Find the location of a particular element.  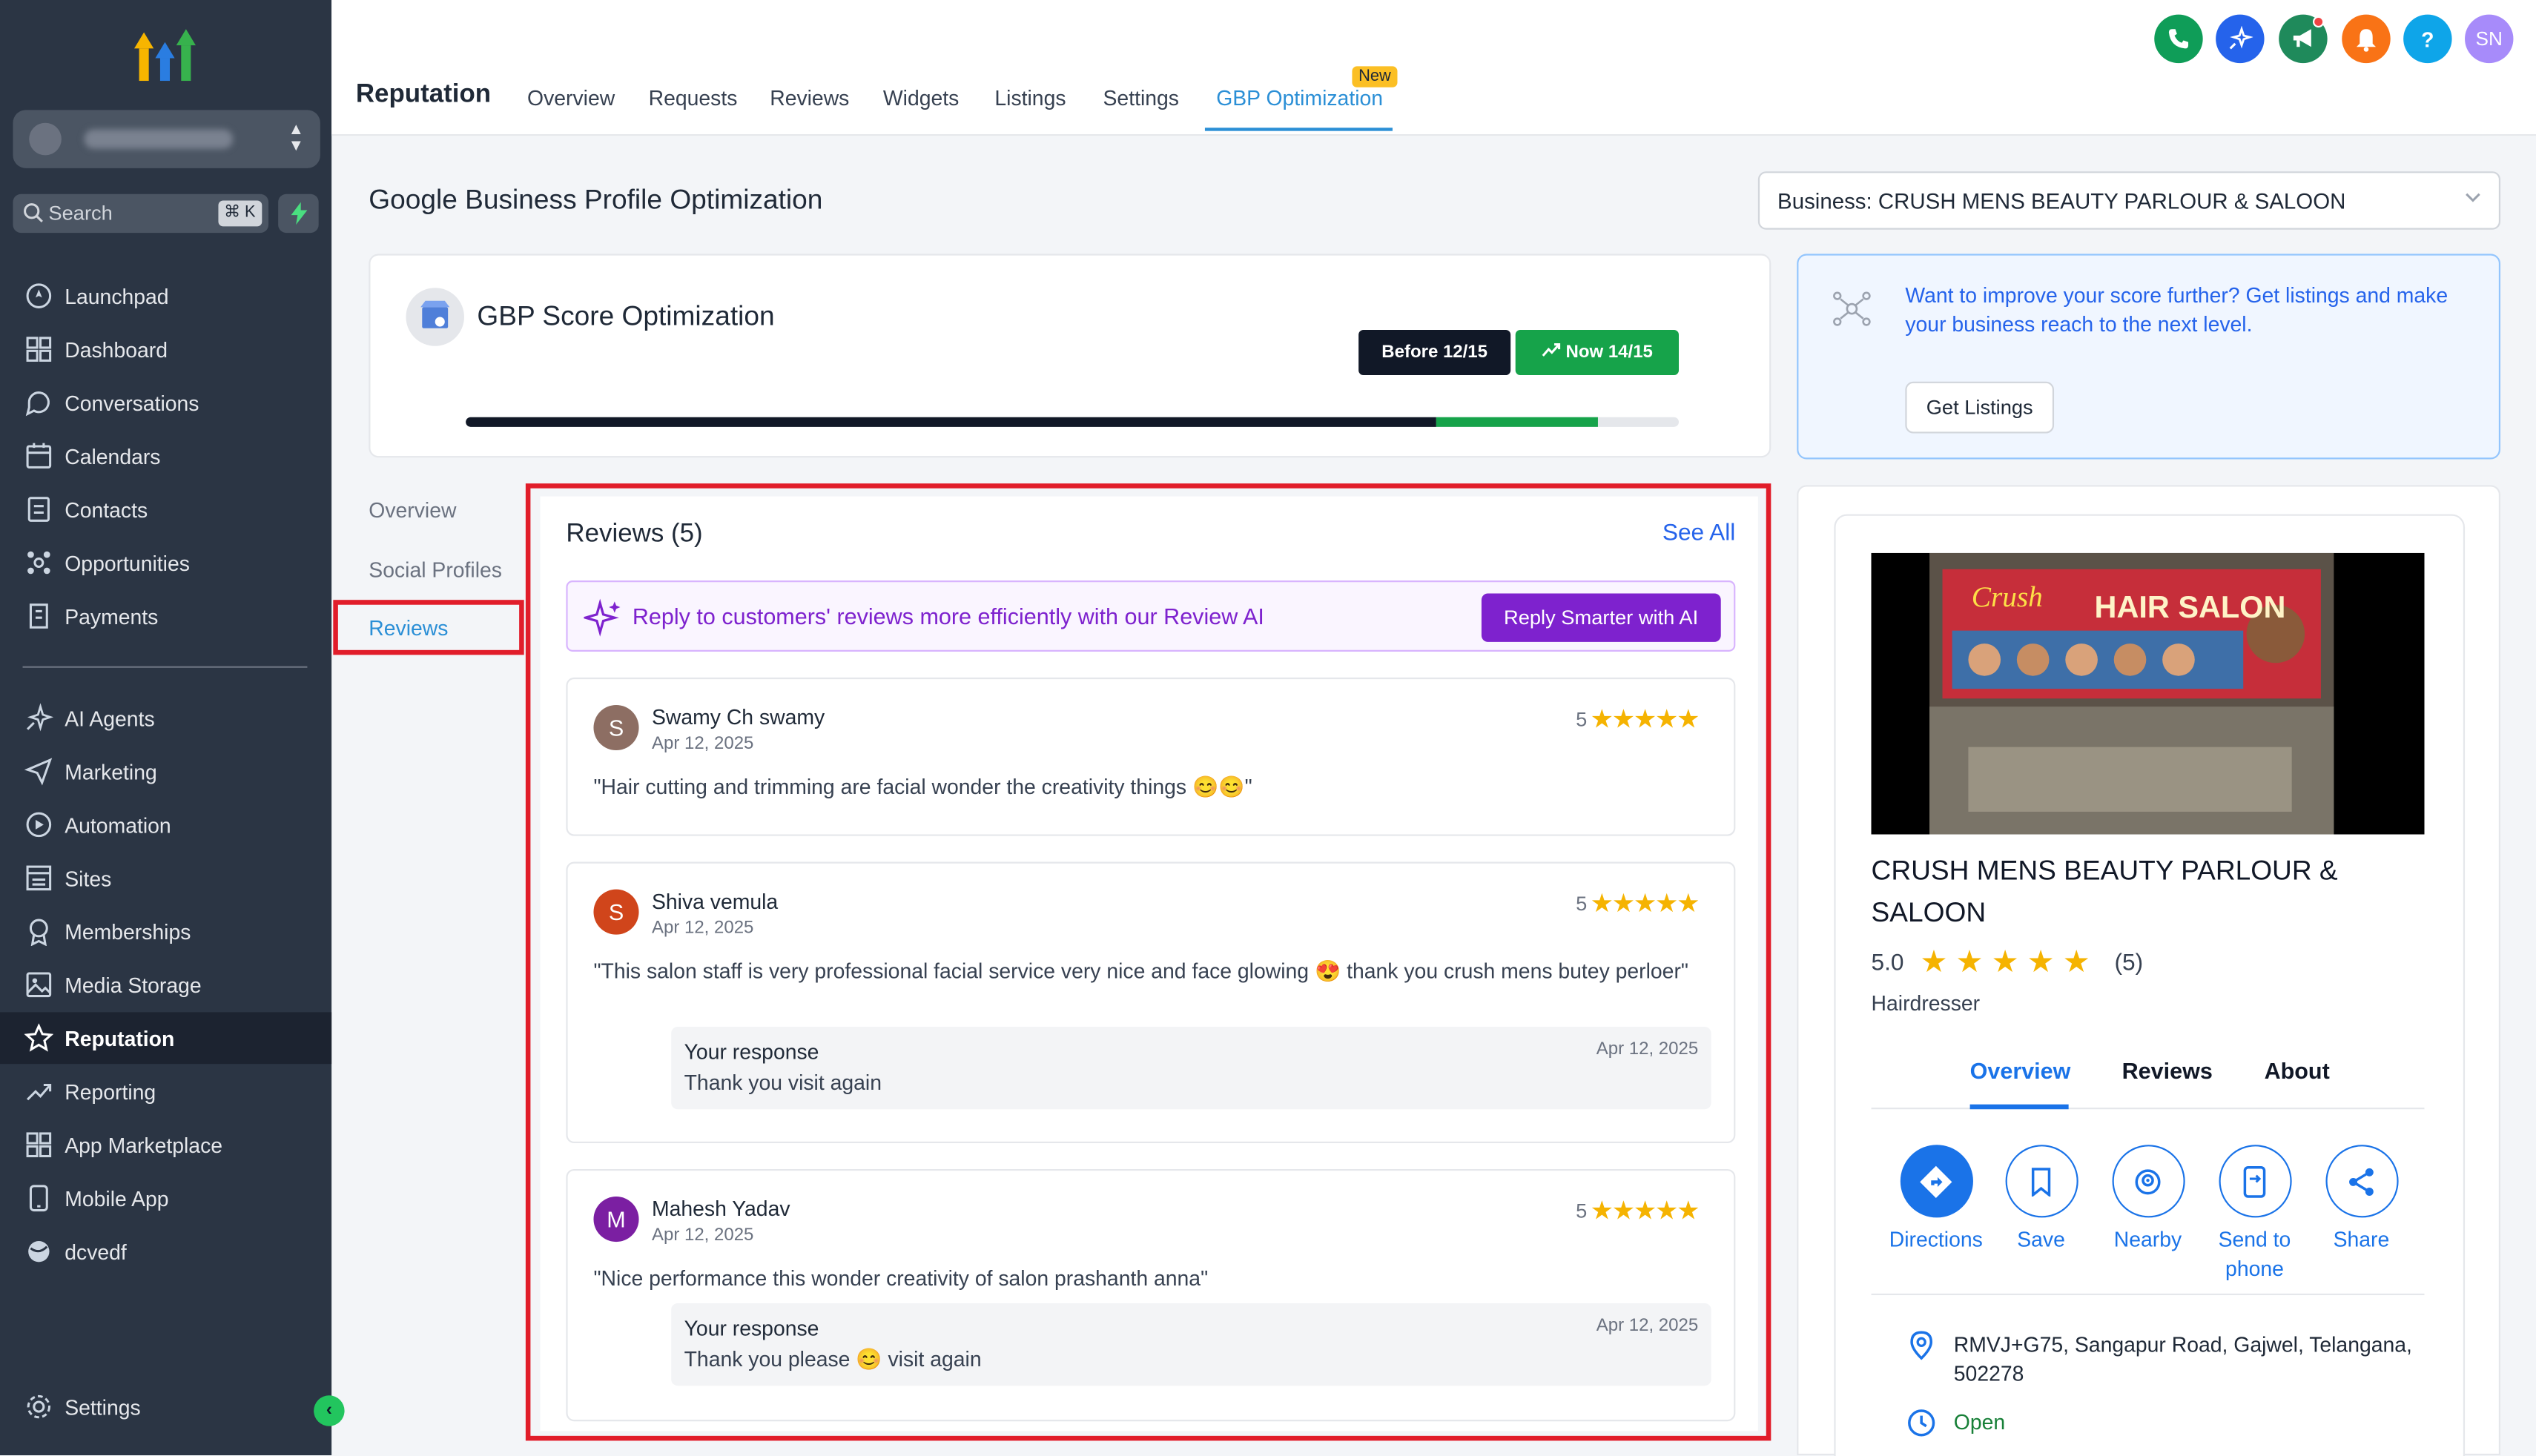

notifications-button is located at coordinates (2367, 39).